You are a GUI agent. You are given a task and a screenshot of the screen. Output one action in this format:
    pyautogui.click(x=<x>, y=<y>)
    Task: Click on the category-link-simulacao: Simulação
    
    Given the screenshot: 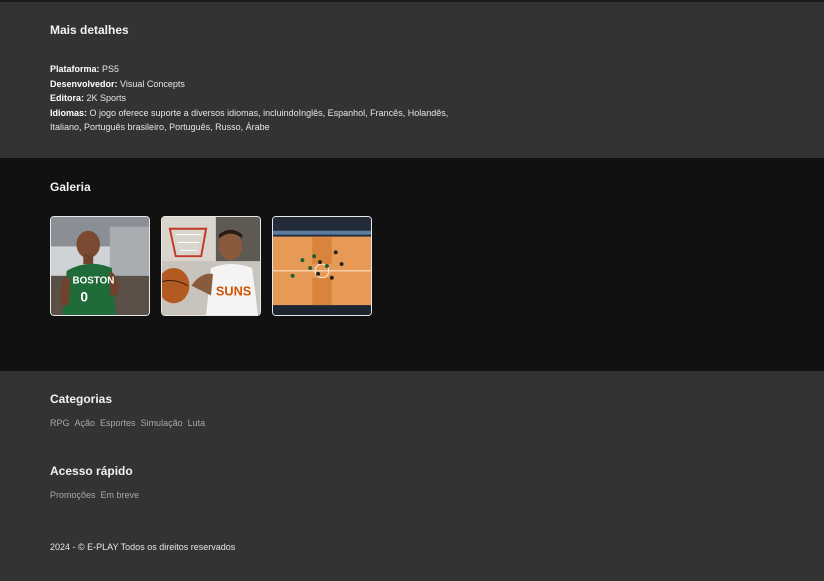 What is the action you would take?
    pyautogui.click(x=162, y=423)
    